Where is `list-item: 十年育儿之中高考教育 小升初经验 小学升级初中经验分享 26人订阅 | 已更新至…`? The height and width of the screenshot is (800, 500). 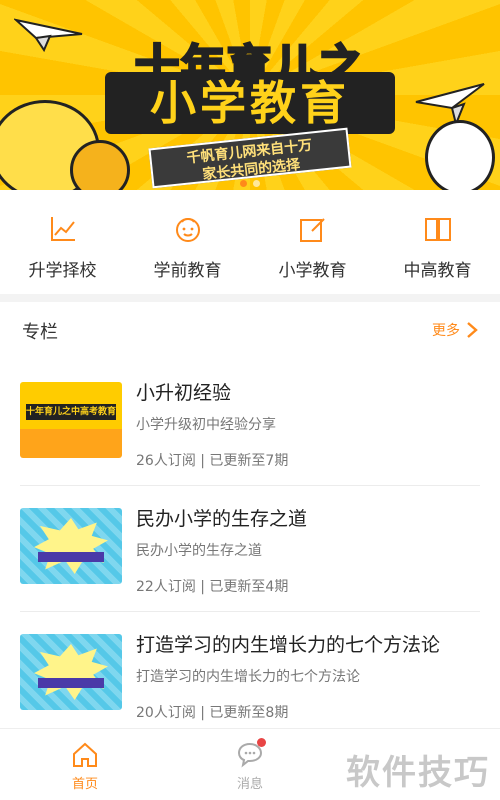 list-item: 十年育儿之中高考教育 小升初经验 小学升级初中经验分享 26人订阅 | 已更新至… is located at coordinates (250, 423).